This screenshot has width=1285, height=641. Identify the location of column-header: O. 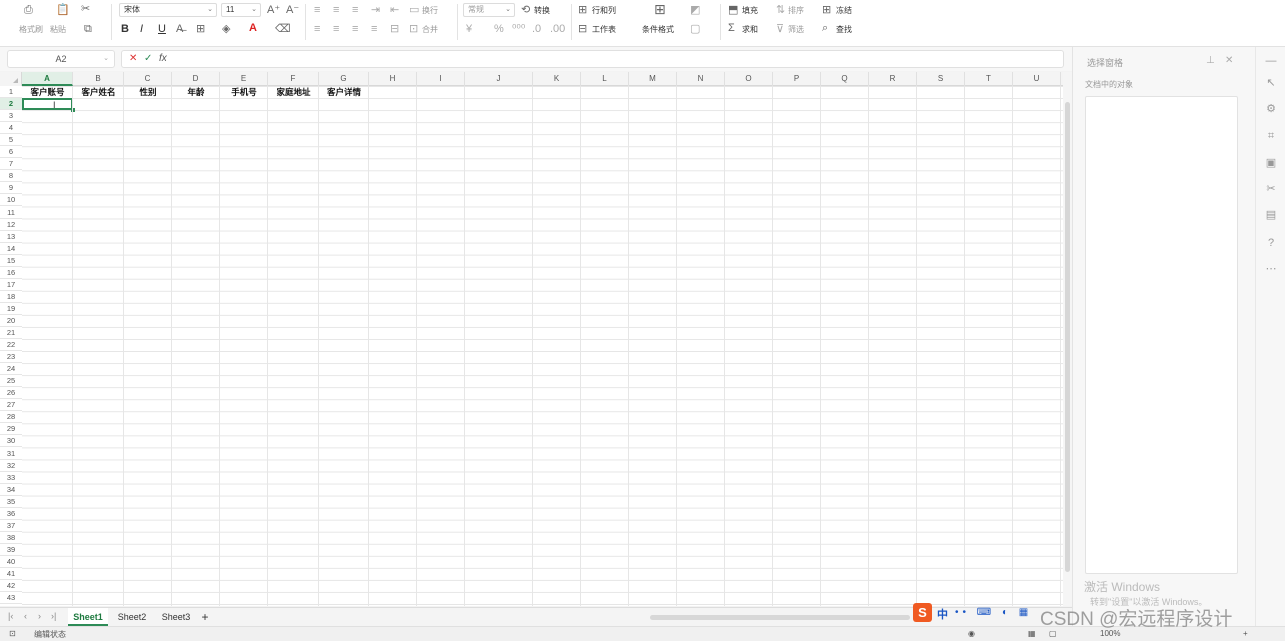
(749, 79).